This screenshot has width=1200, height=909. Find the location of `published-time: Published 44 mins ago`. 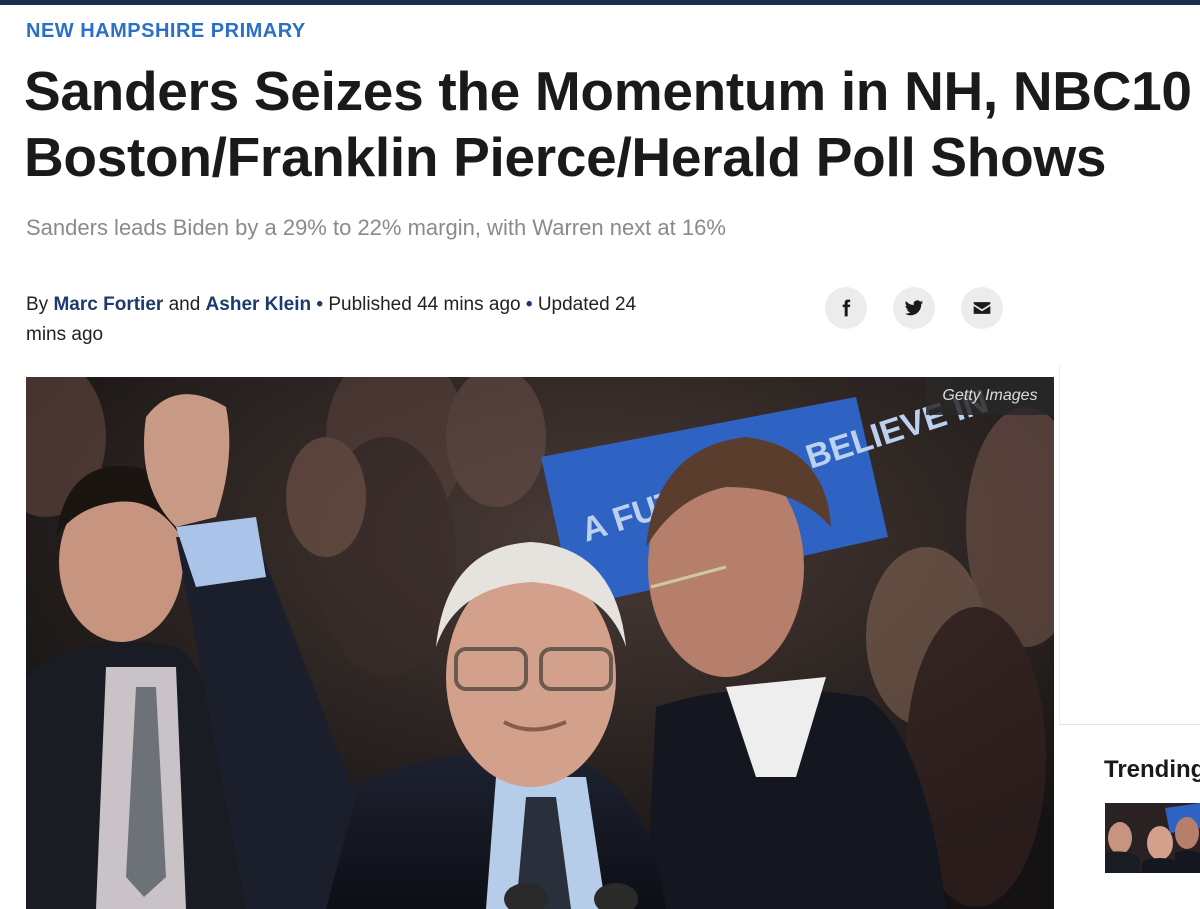

published-time: Published 44 mins ago is located at coordinates (424, 304).